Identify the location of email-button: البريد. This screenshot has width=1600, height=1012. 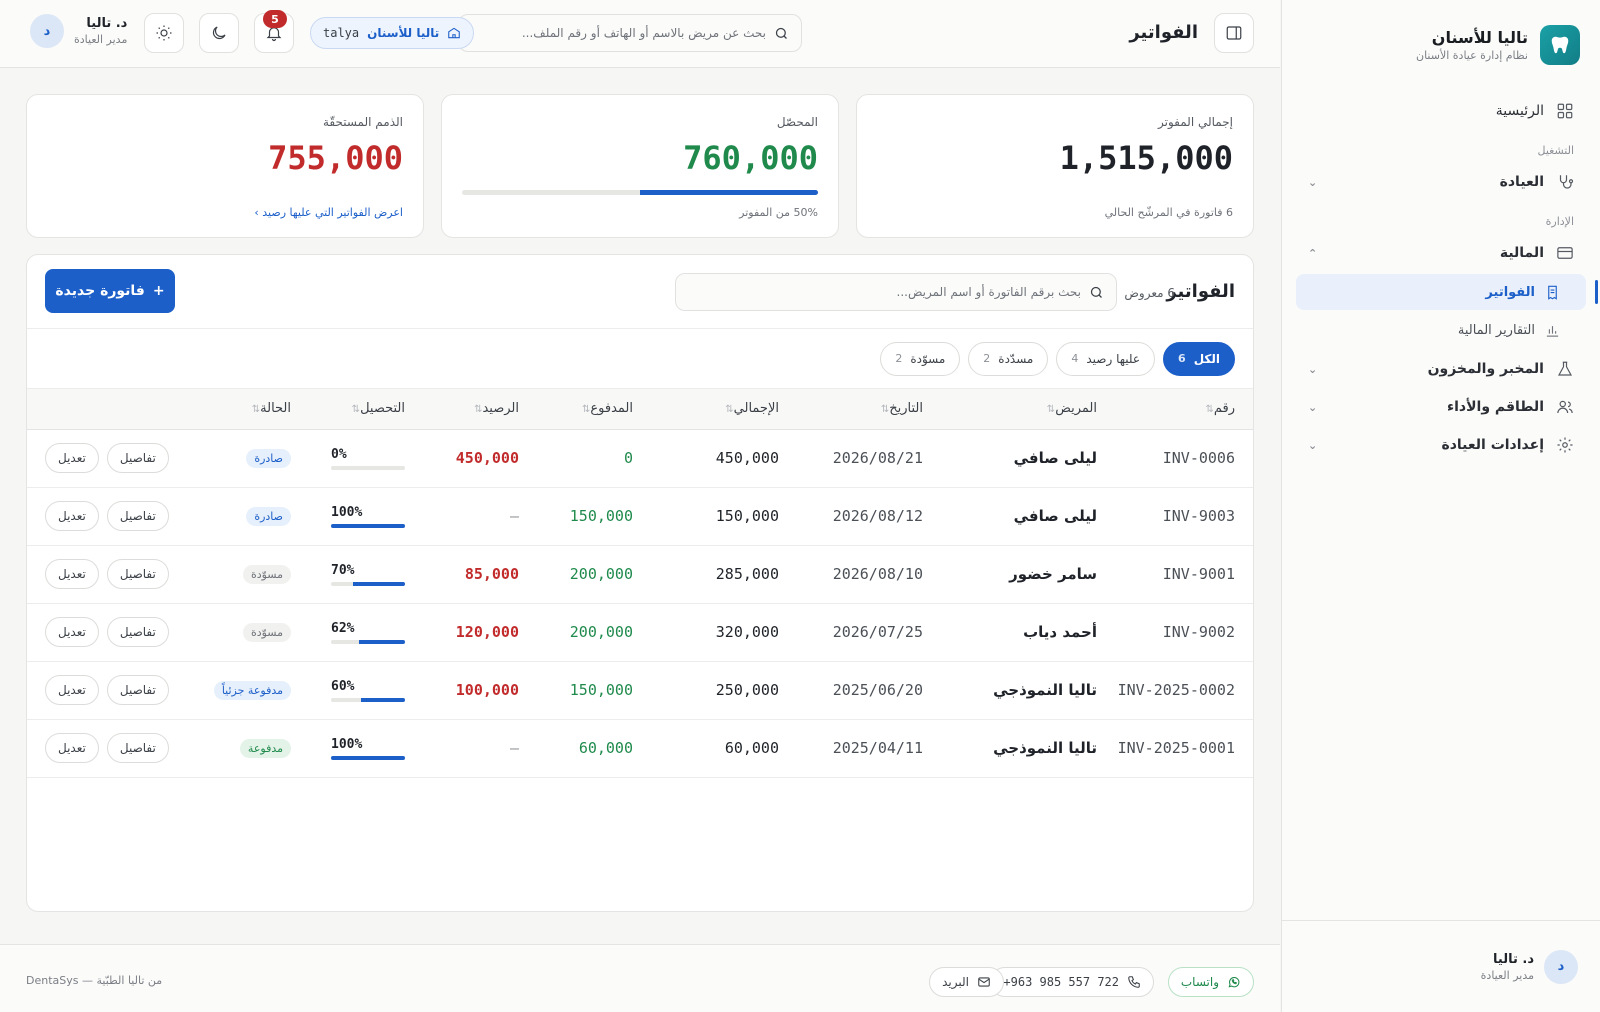
(966, 982).